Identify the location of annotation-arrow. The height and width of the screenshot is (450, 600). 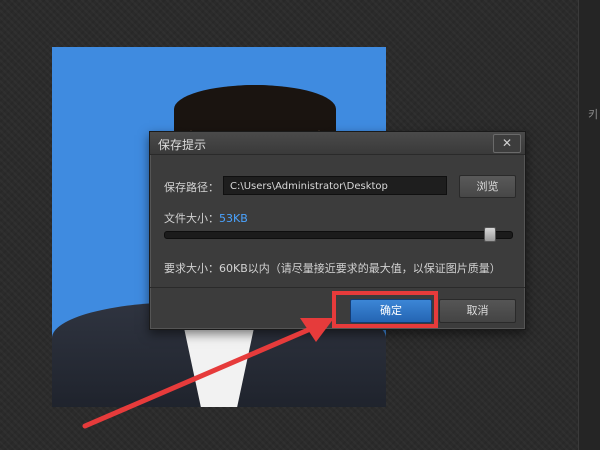
(208, 373).